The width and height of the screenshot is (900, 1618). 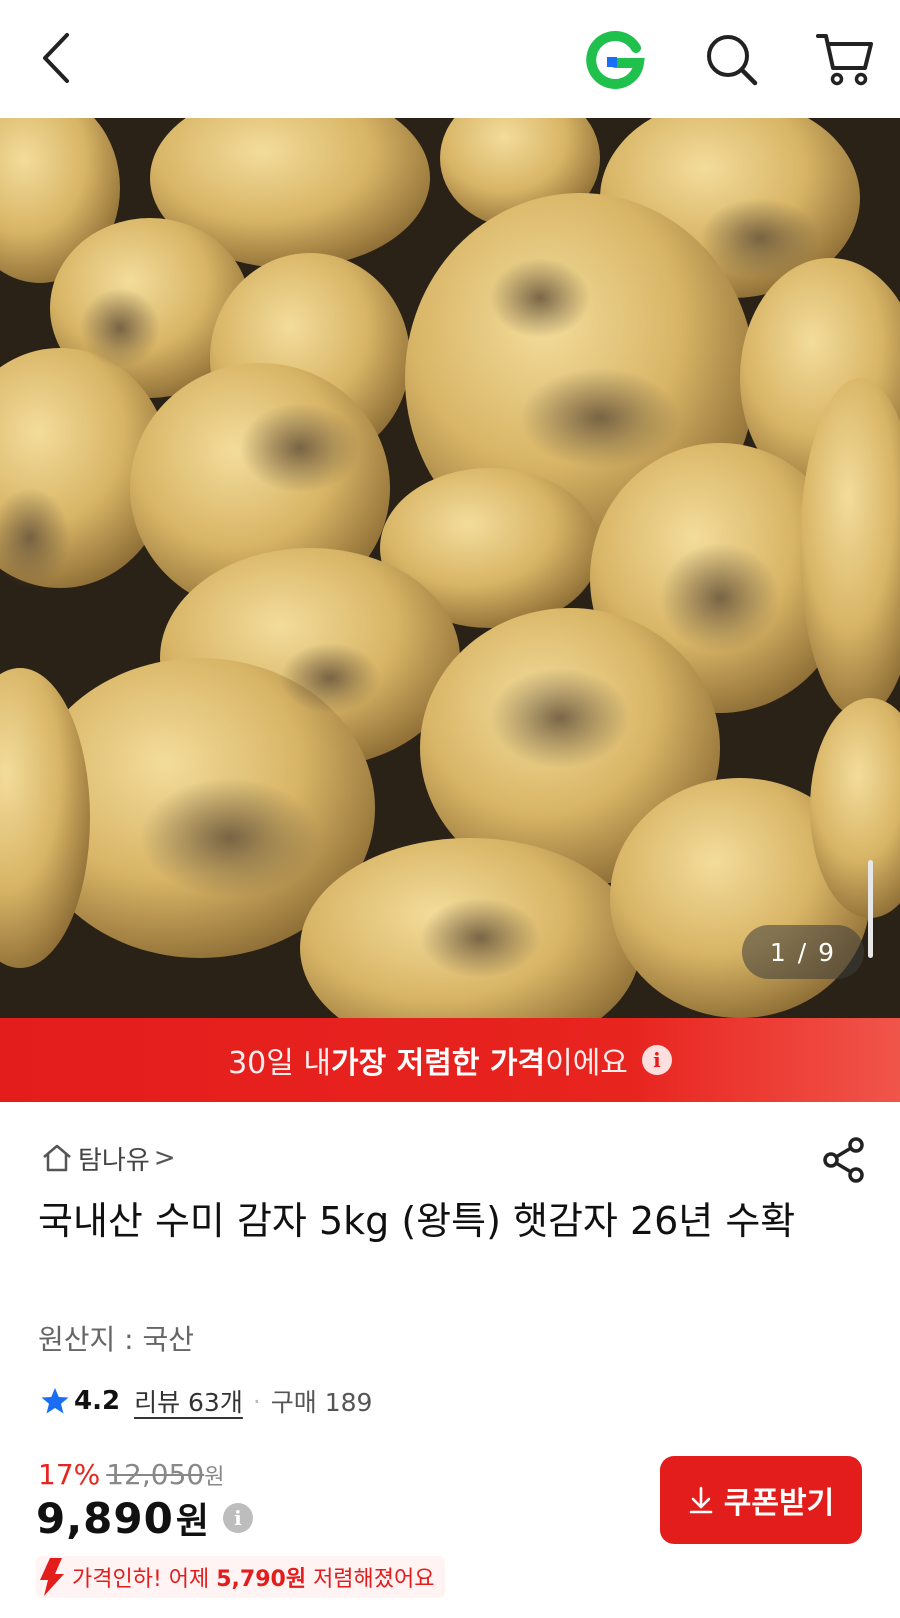 I want to click on rating-value: 4.2, so click(x=97, y=1401).